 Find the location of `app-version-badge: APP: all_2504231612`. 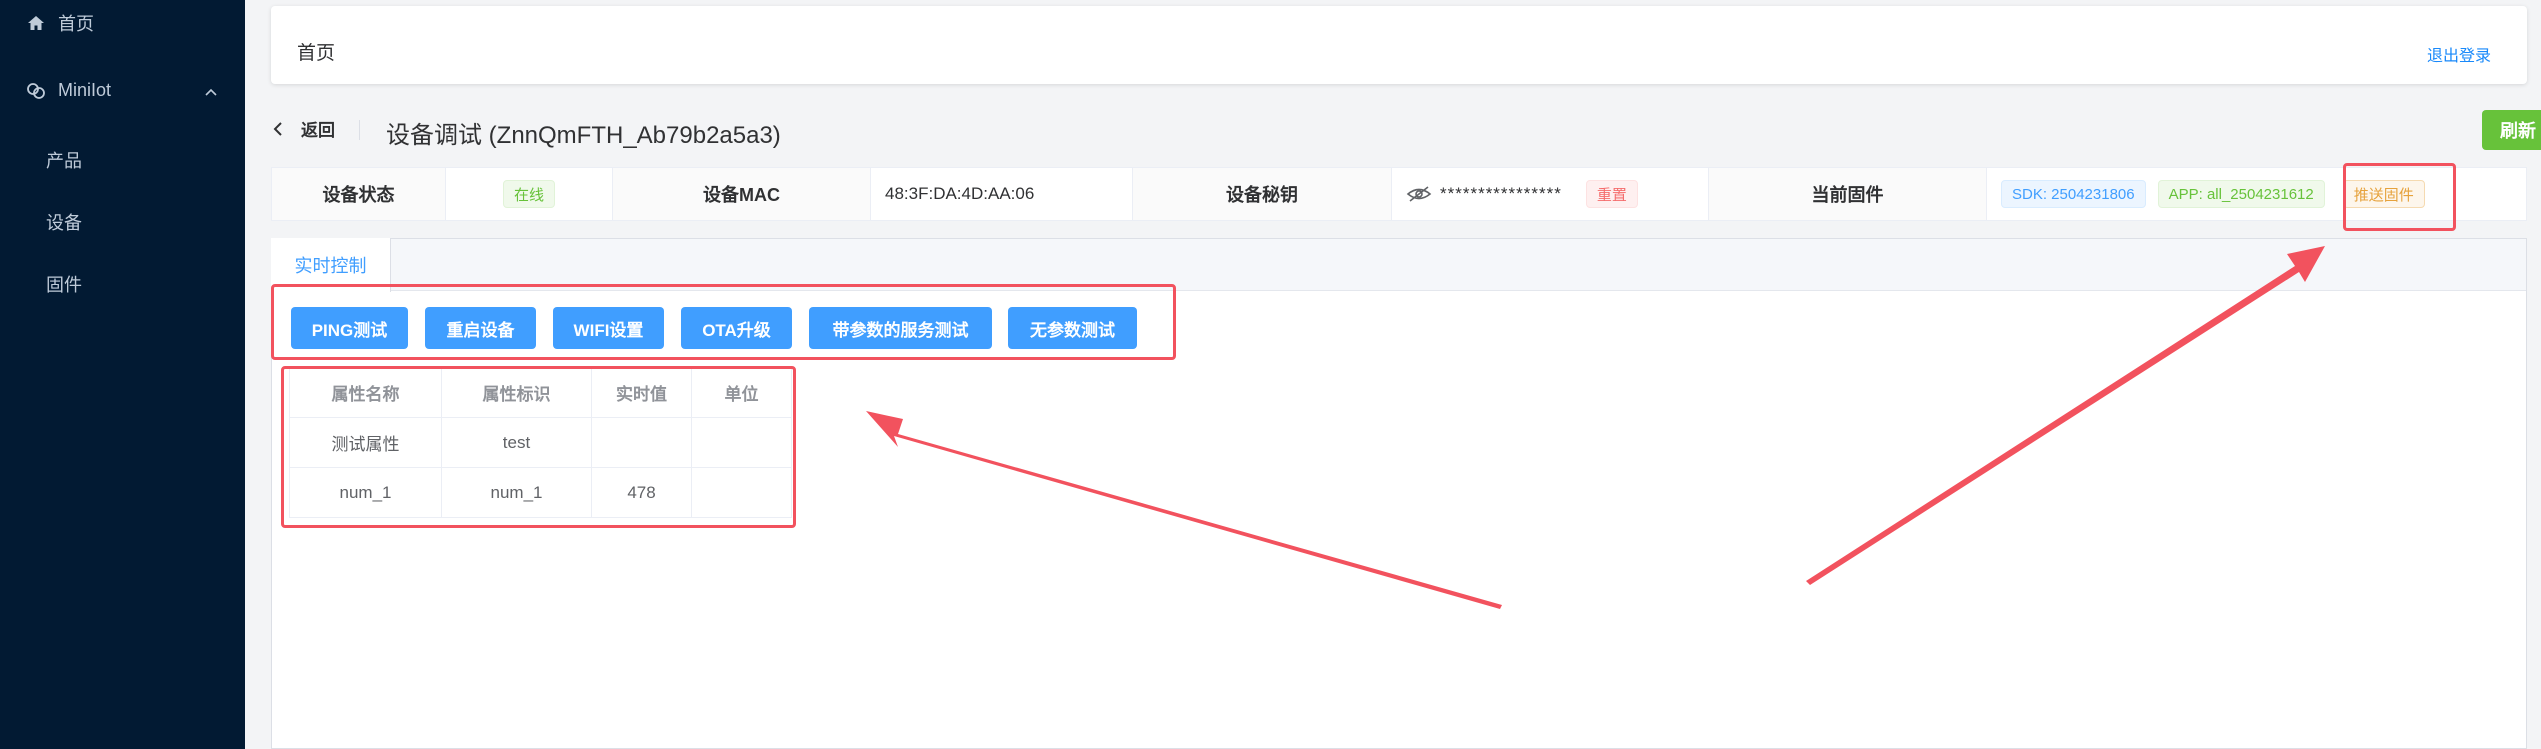

app-version-badge: APP: all_2504231612 is located at coordinates (2241, 194).